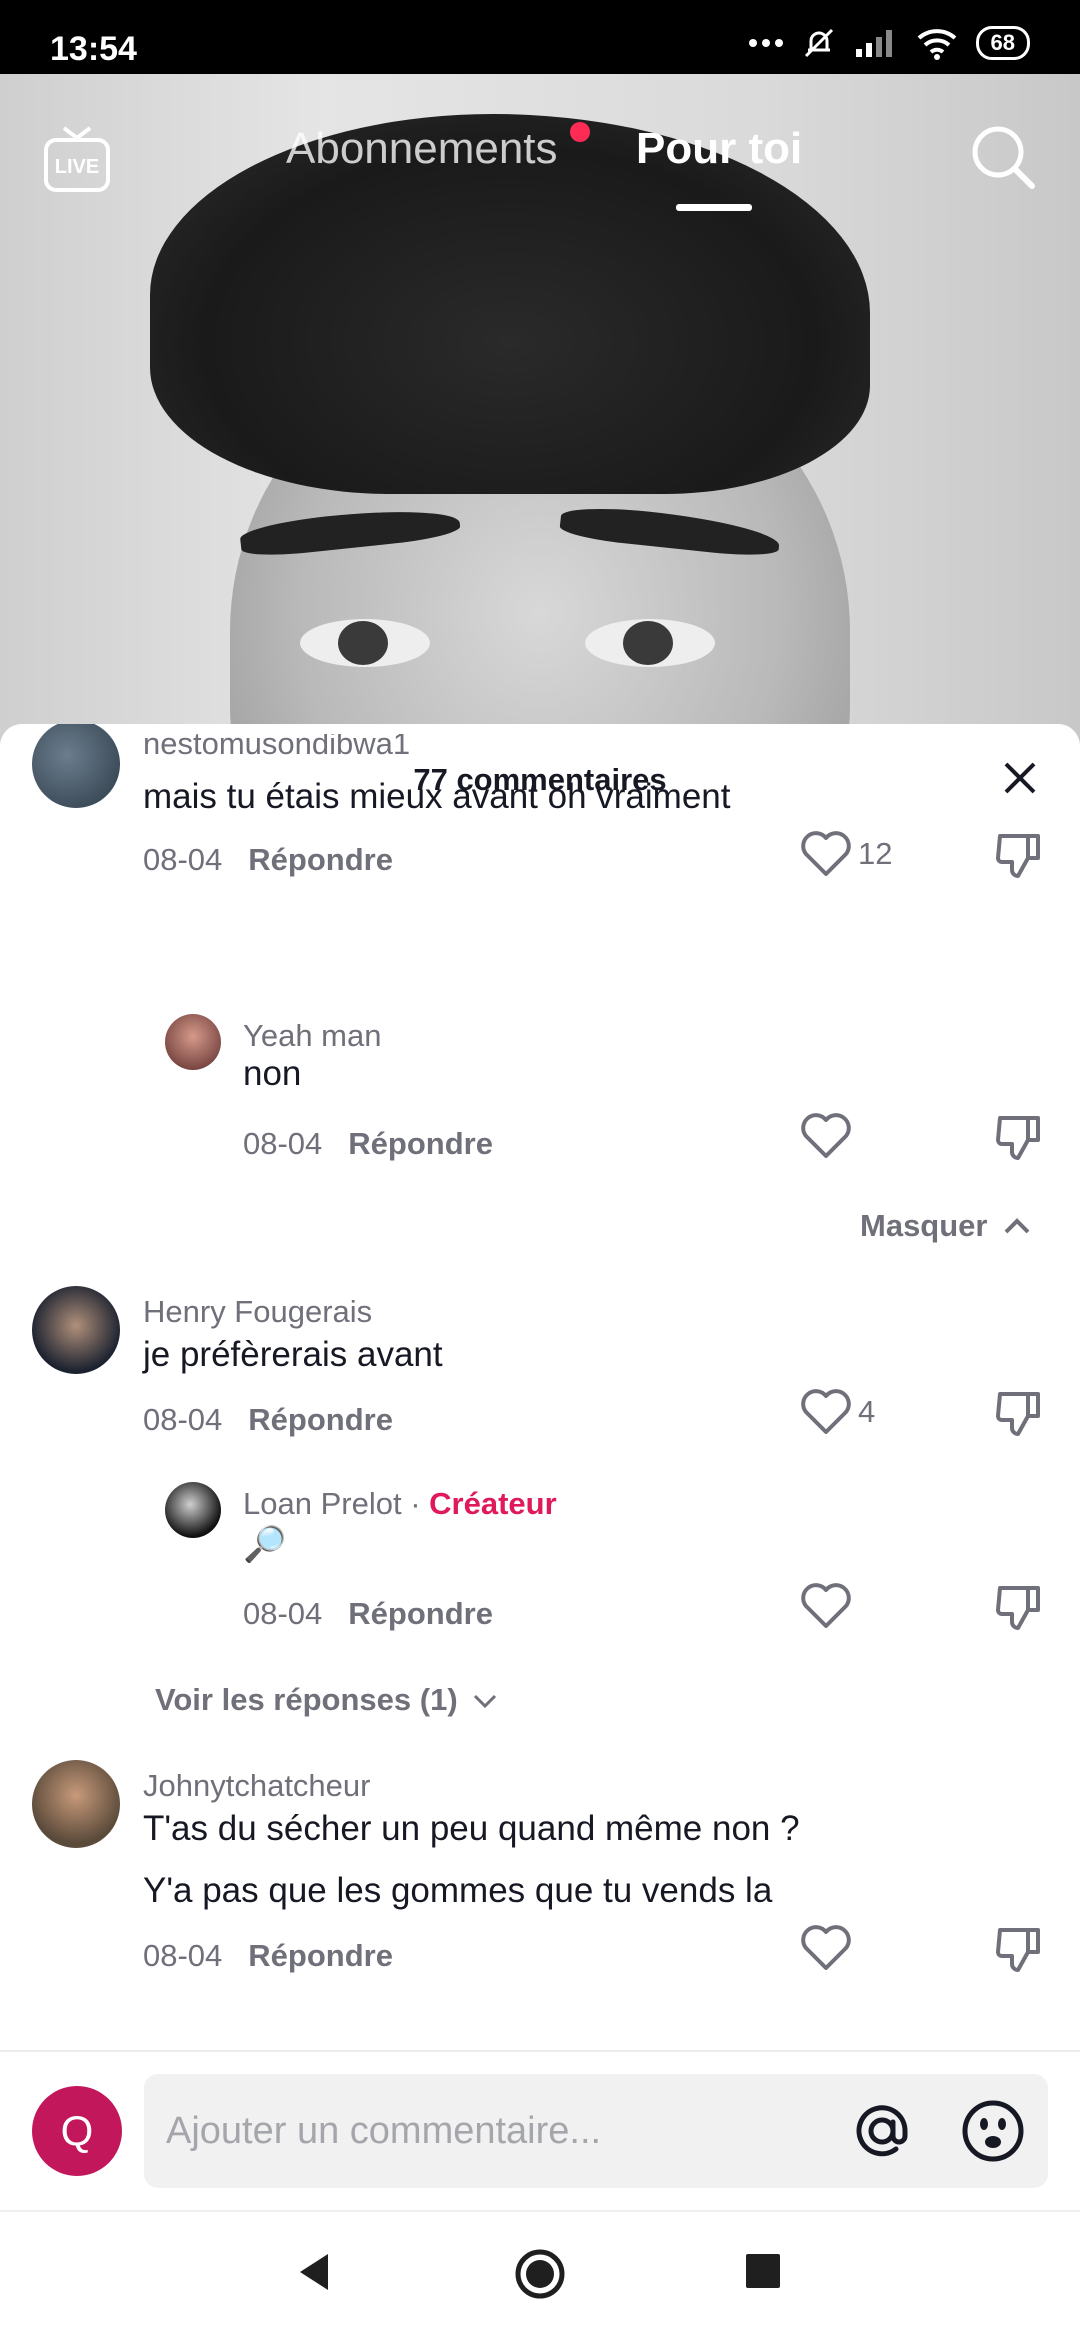 This screenshot has height=2340, width=1080. Describe the element at coordinates (485, 1701) in the screenshot. I see `chevron-down-icon` at that location.